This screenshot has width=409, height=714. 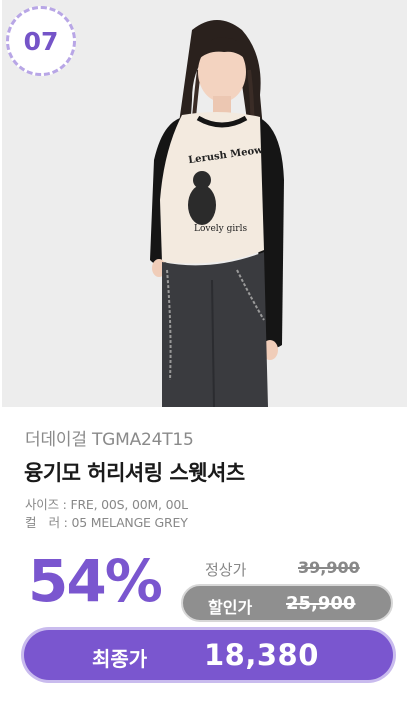 What do you see at coordinates (106, 522) in the screenshot?
I see `color-info: 컬 러 : 05 MELANGE GREY` at bounding box center [106, 522].